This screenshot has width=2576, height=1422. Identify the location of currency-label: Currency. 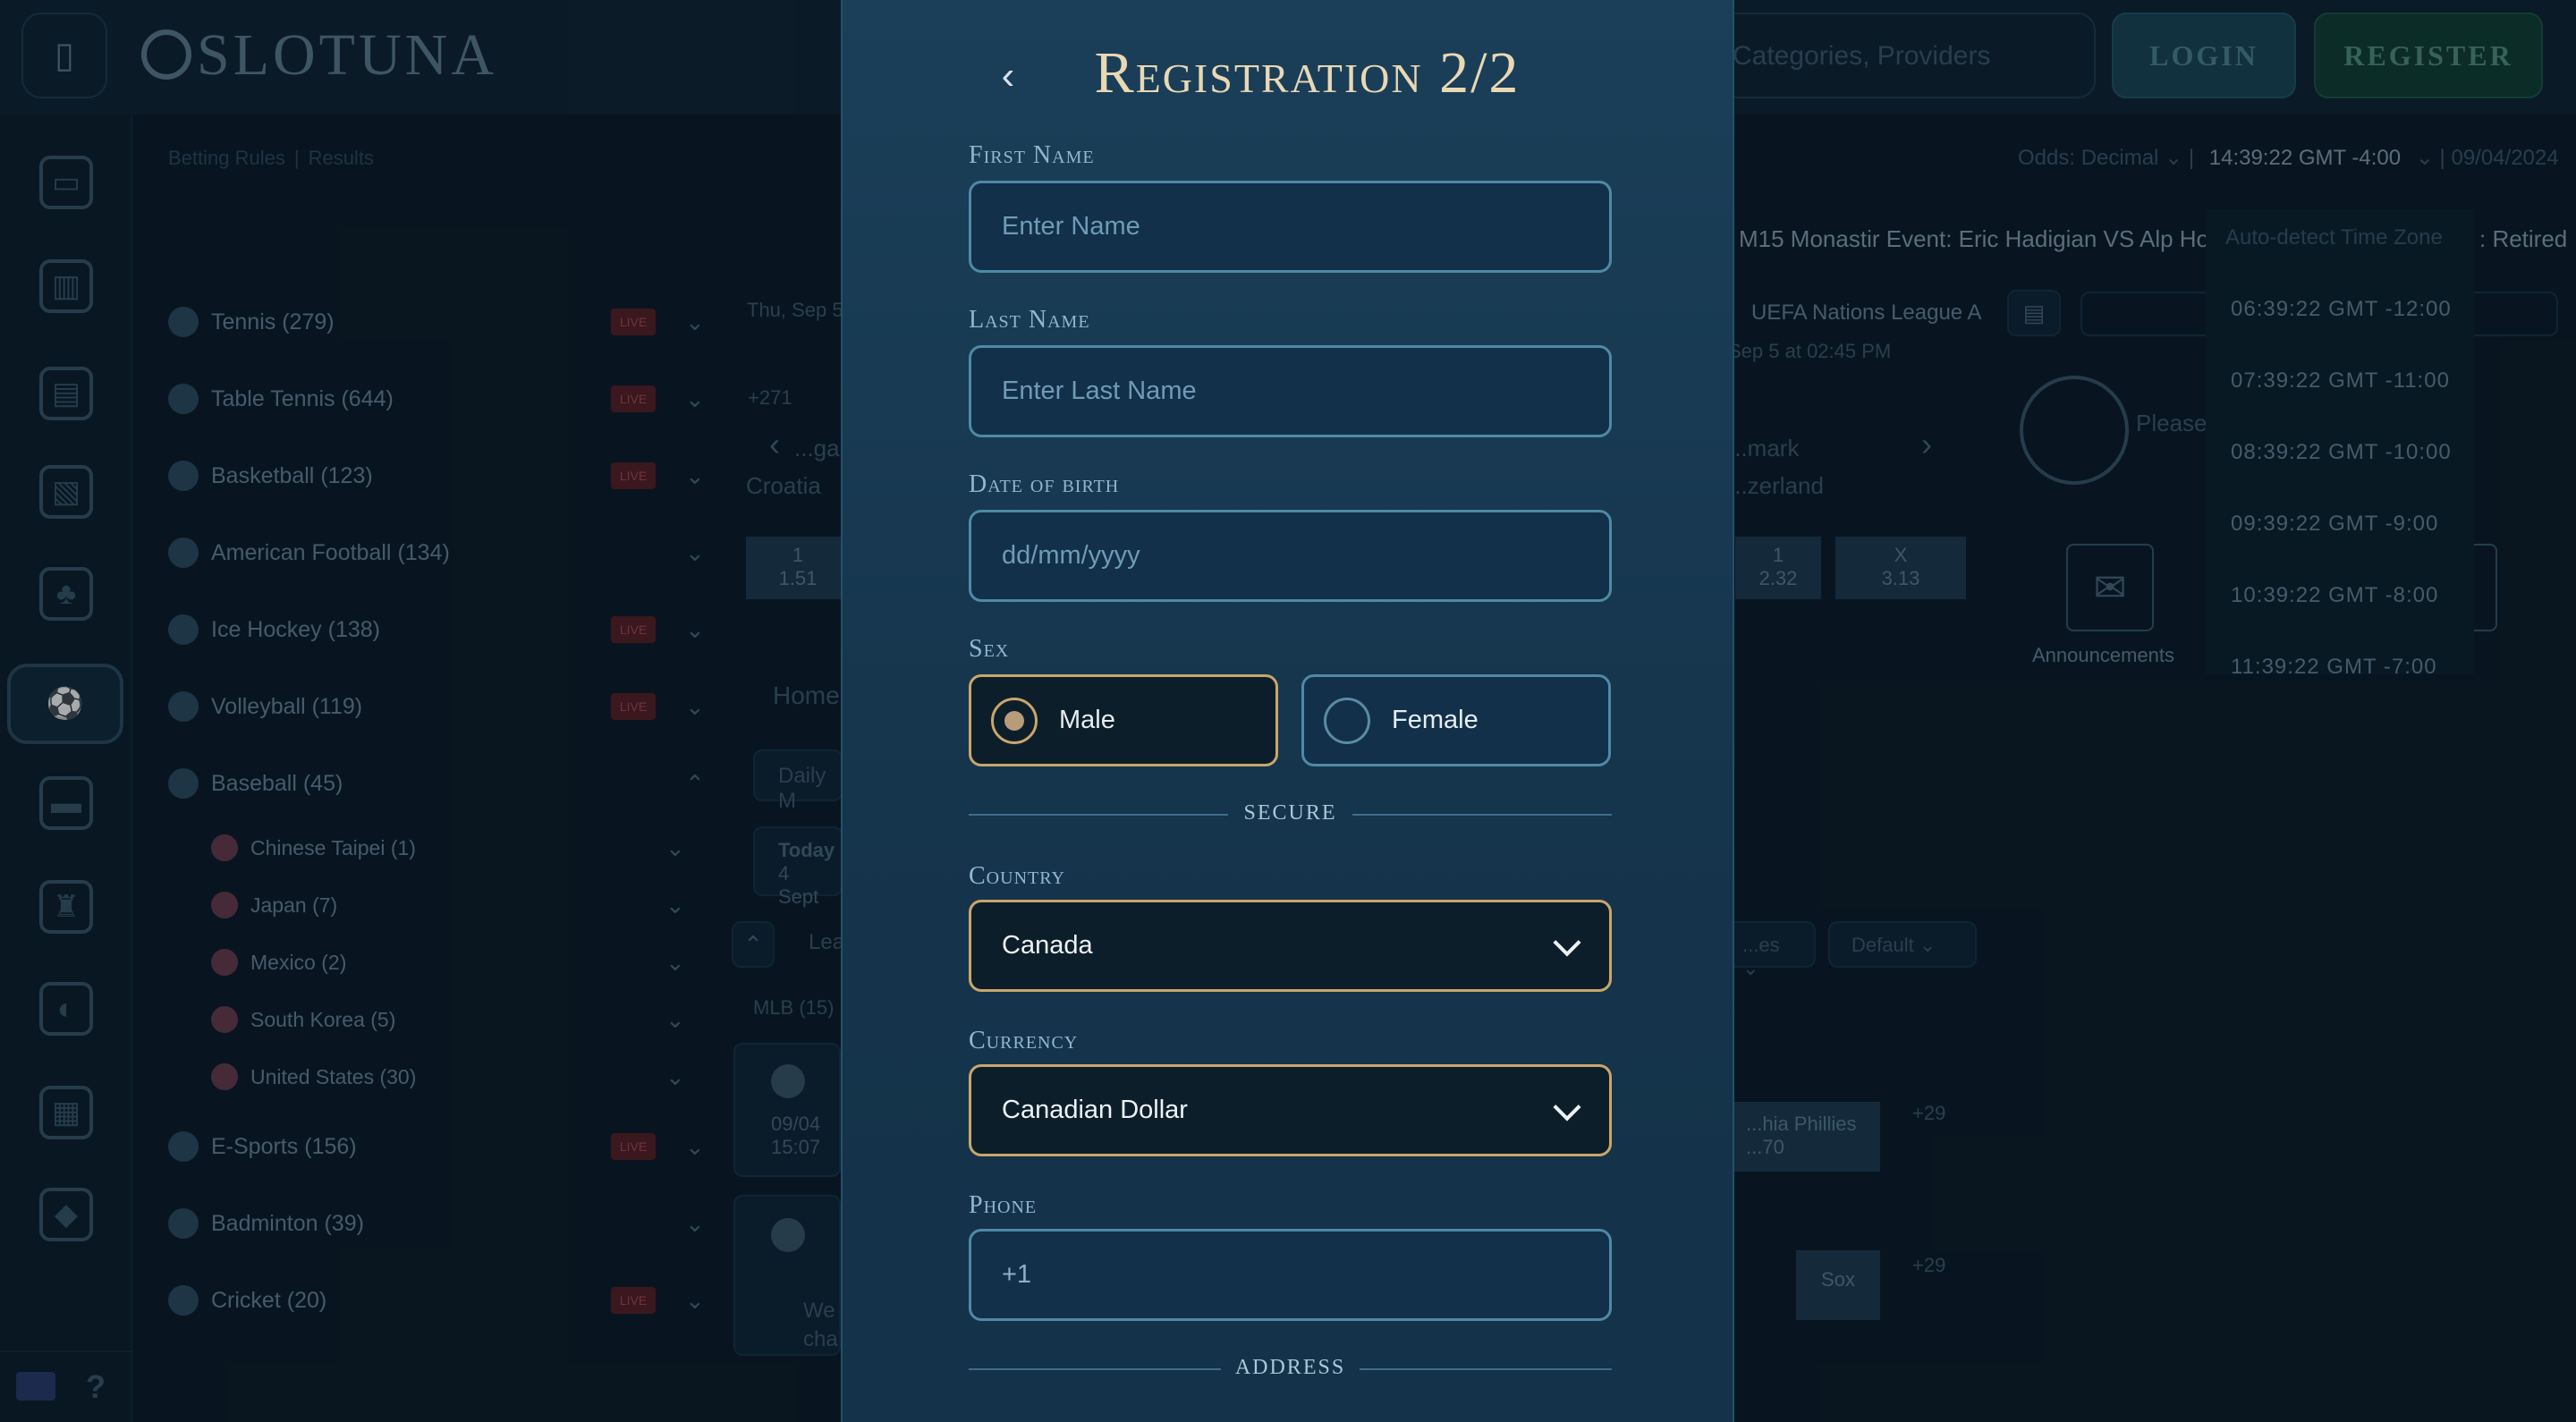
(1024, 1040).